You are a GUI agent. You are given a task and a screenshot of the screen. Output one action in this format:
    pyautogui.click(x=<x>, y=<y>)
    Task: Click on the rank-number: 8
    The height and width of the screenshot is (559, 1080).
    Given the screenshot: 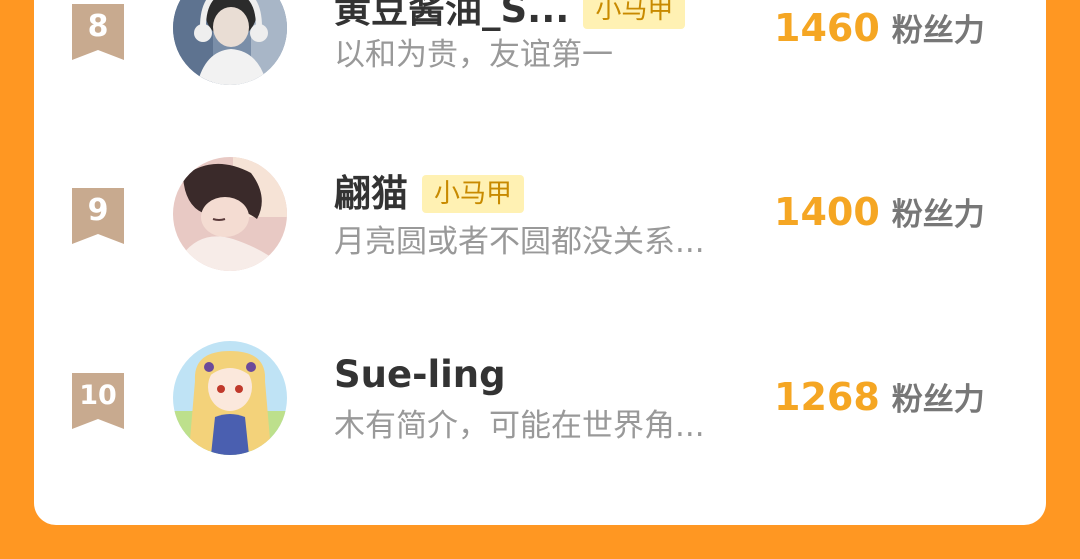 What is the action you would take?
    pyautogui.click(x=98, y=26)
    